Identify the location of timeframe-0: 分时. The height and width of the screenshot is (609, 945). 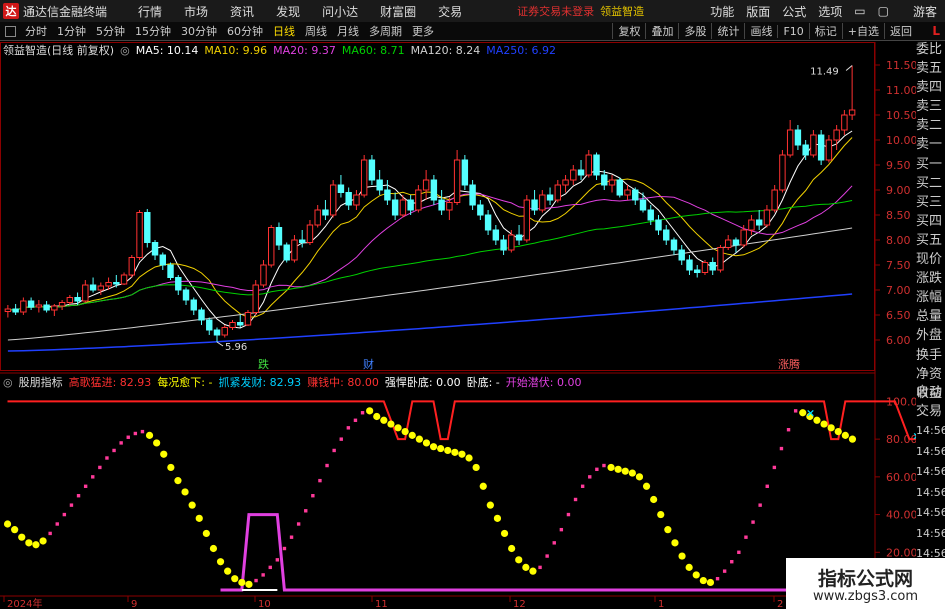
(36, 31).